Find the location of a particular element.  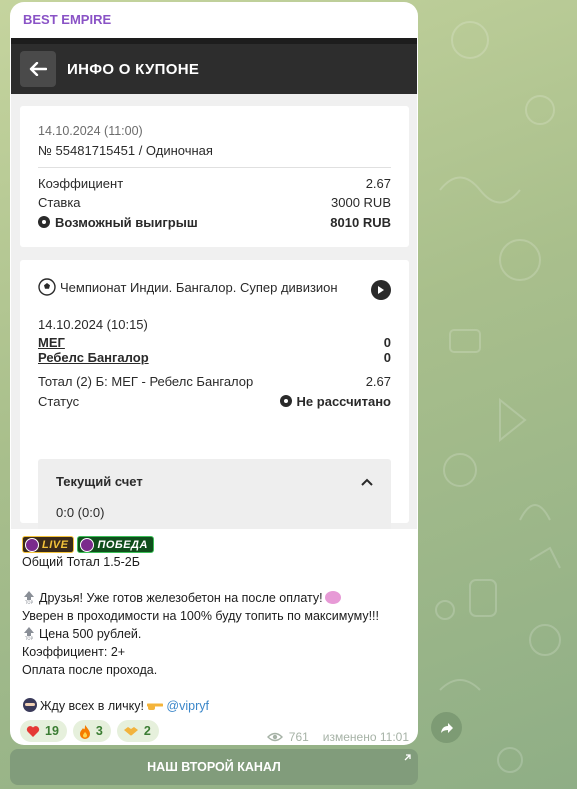

soccer-ball-icon is located at coordinates (47, 287).